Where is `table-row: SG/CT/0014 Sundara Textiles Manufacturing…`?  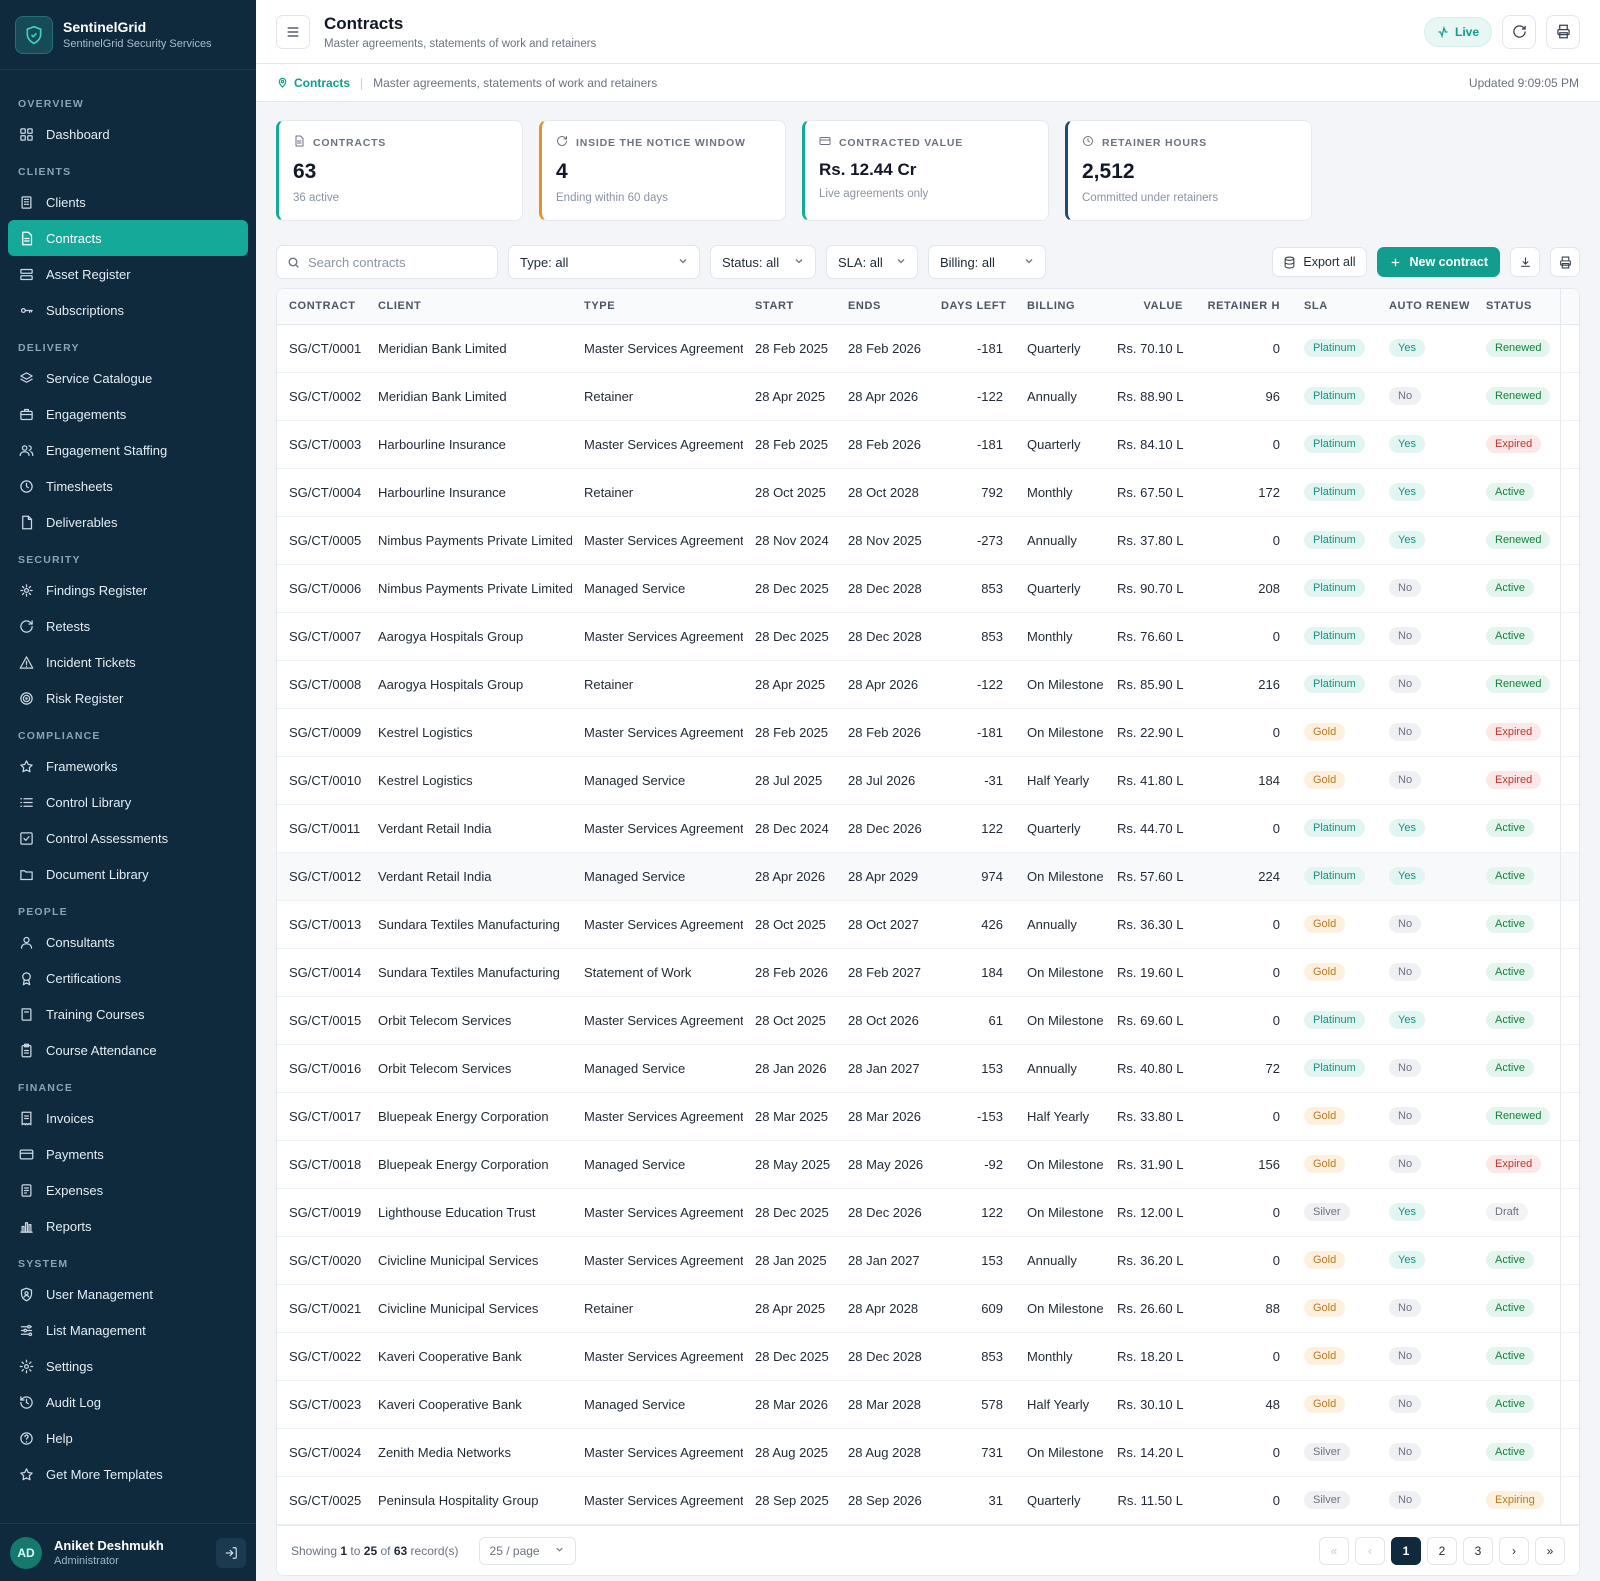 table-row: SG/CT/0014 Sundara Textiles Manufacturing… is located at coordinates (928, 972).